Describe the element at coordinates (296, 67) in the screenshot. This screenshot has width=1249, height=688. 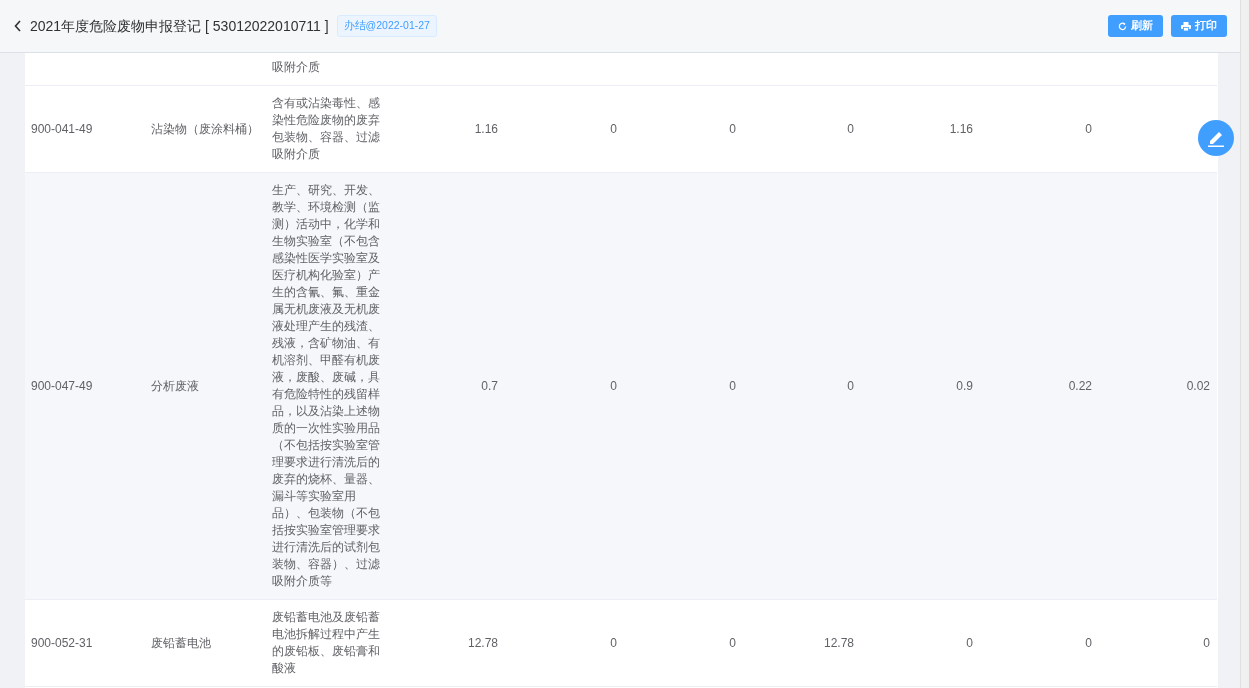
I see `waste-description: 吸附介质` at that location.